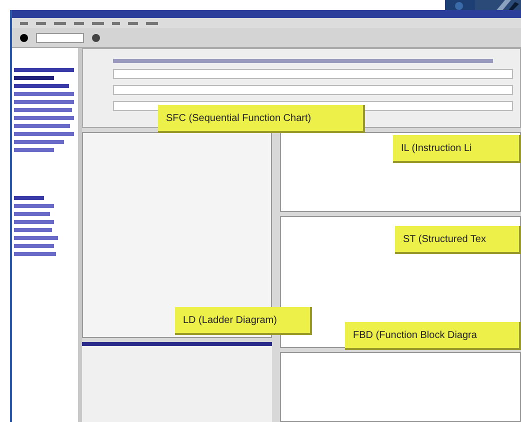 The width and height of the screenshot is (521, 422). Describe the element at coordinates (433, 336) in the screenshot. I see `callout-label: FBD (Function Block Diagra` at that location.